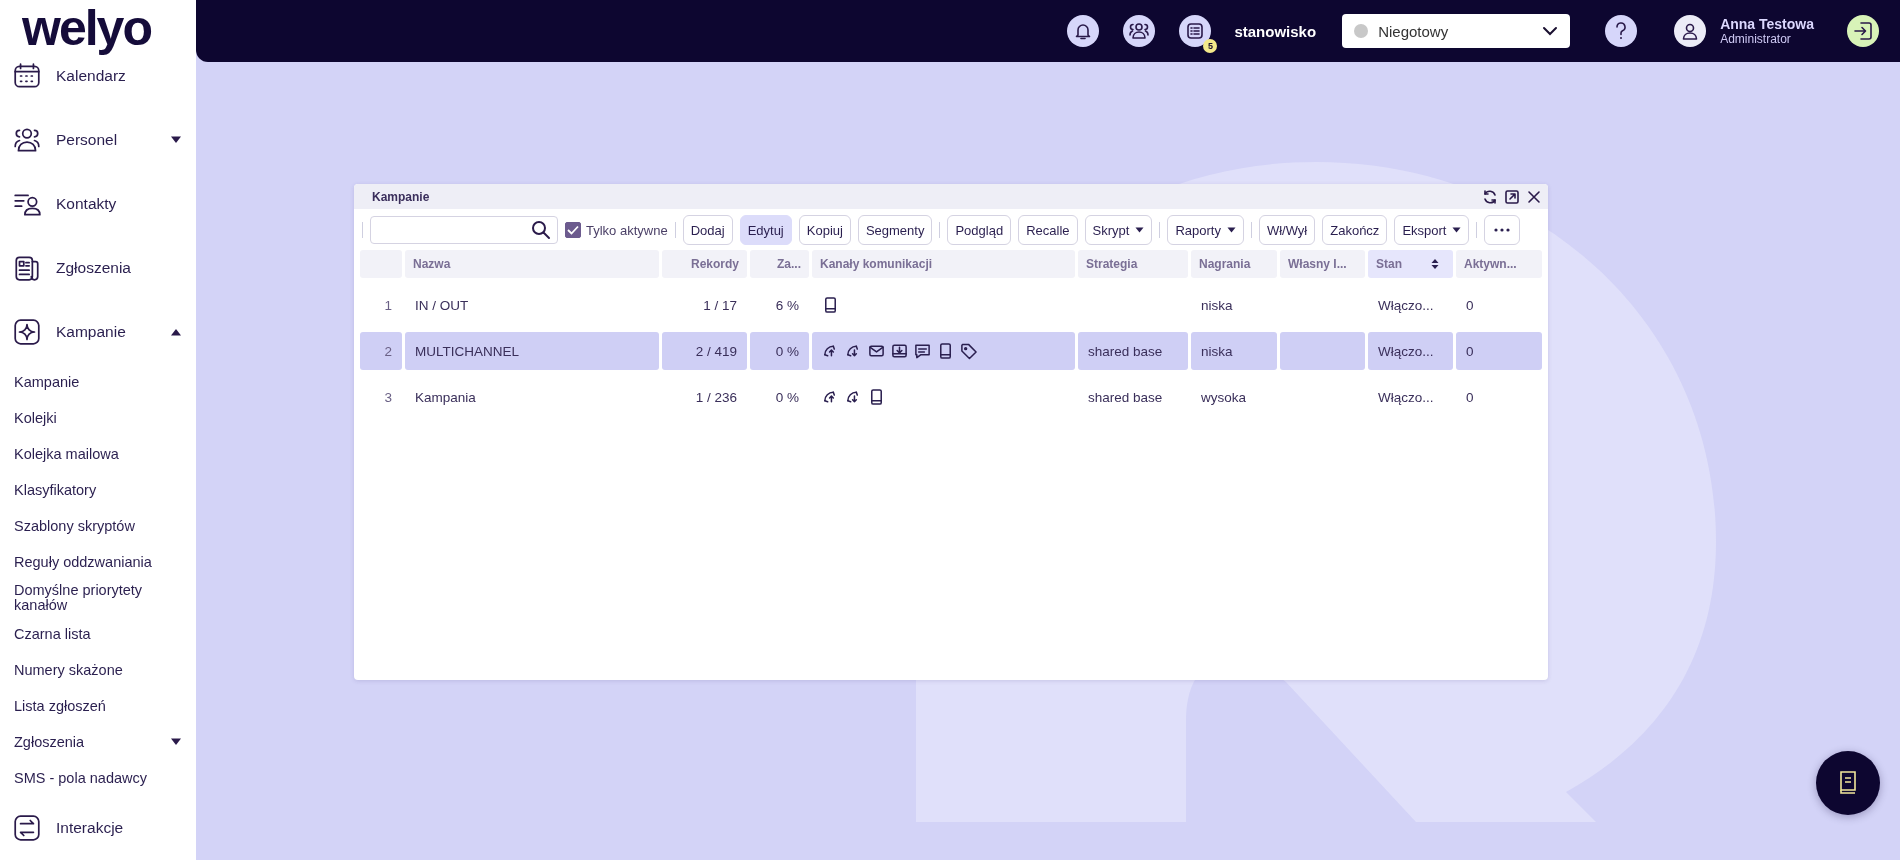 This screenshot has width=1900, height=860. I want to click on book-icon, so click(1848, 783).